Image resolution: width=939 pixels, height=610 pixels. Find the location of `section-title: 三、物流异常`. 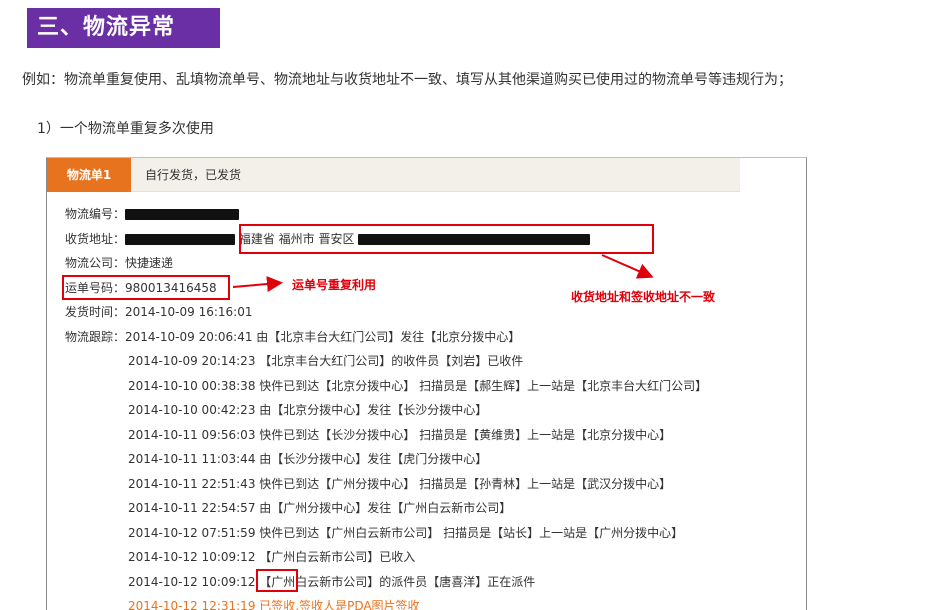

section-title: 三、物流异常 is located at coordinates (123, 28).